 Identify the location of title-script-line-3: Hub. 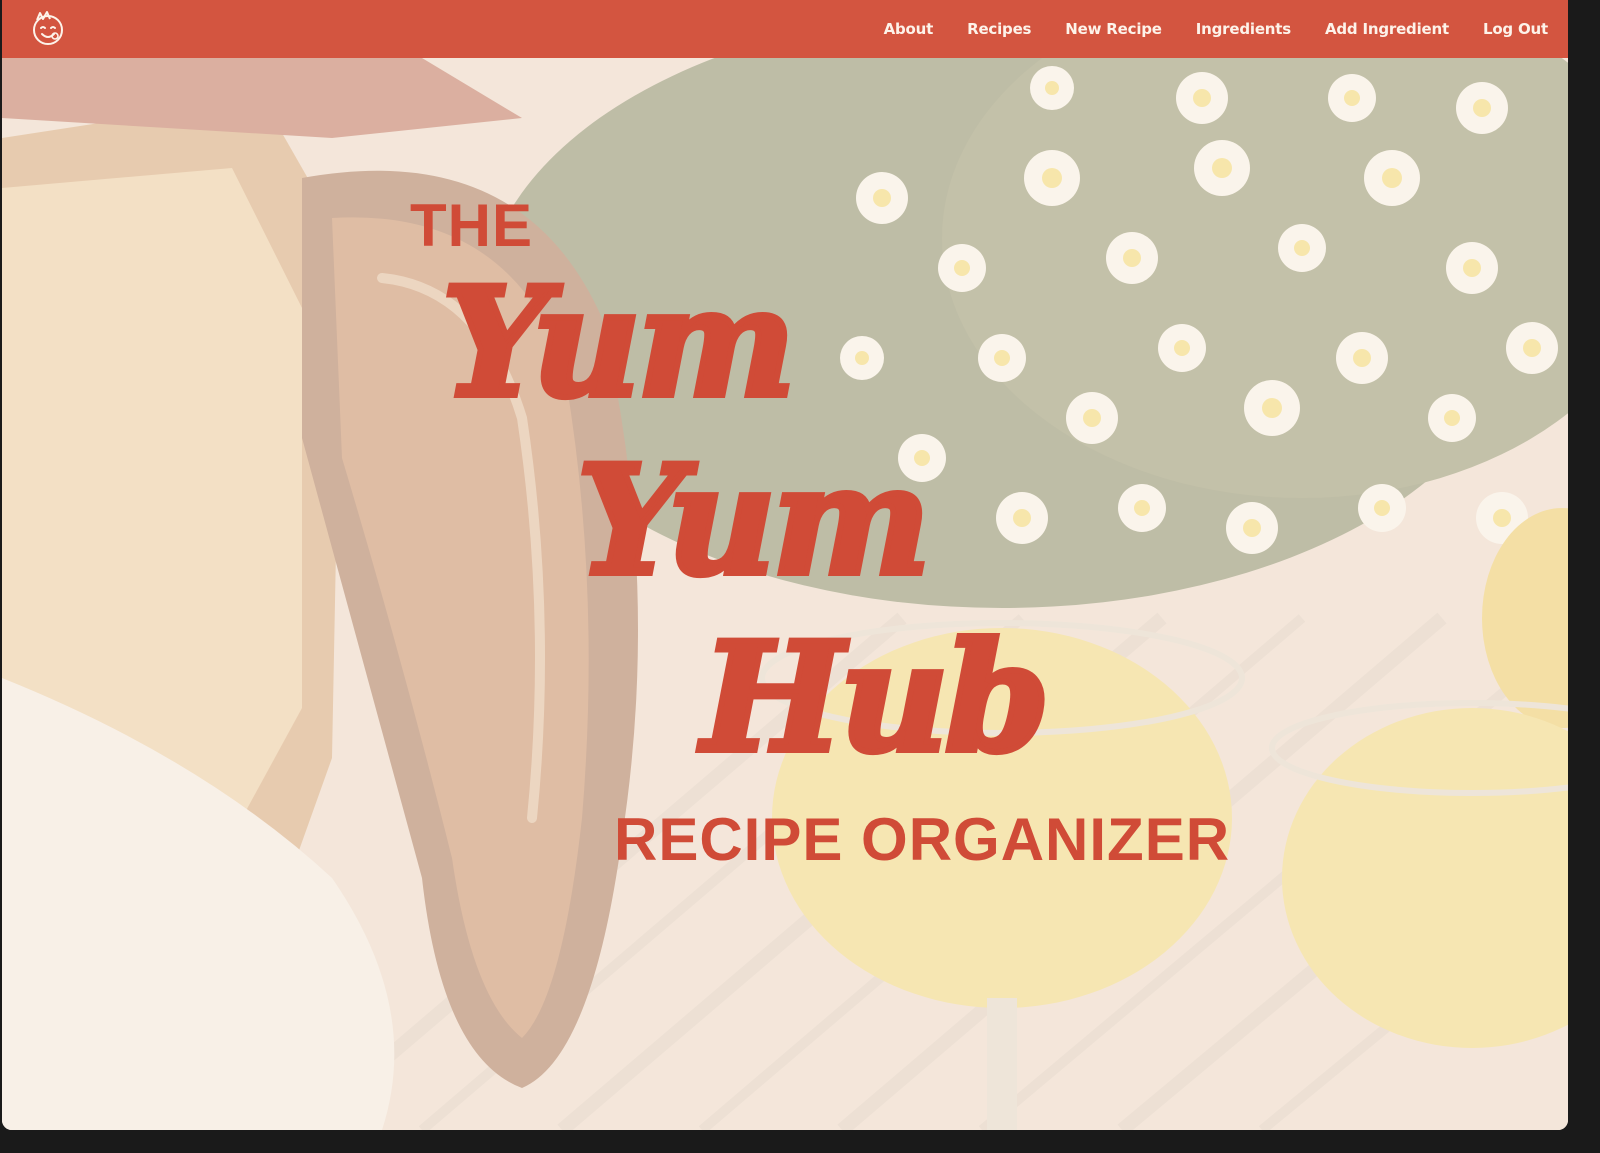
(876, 698).